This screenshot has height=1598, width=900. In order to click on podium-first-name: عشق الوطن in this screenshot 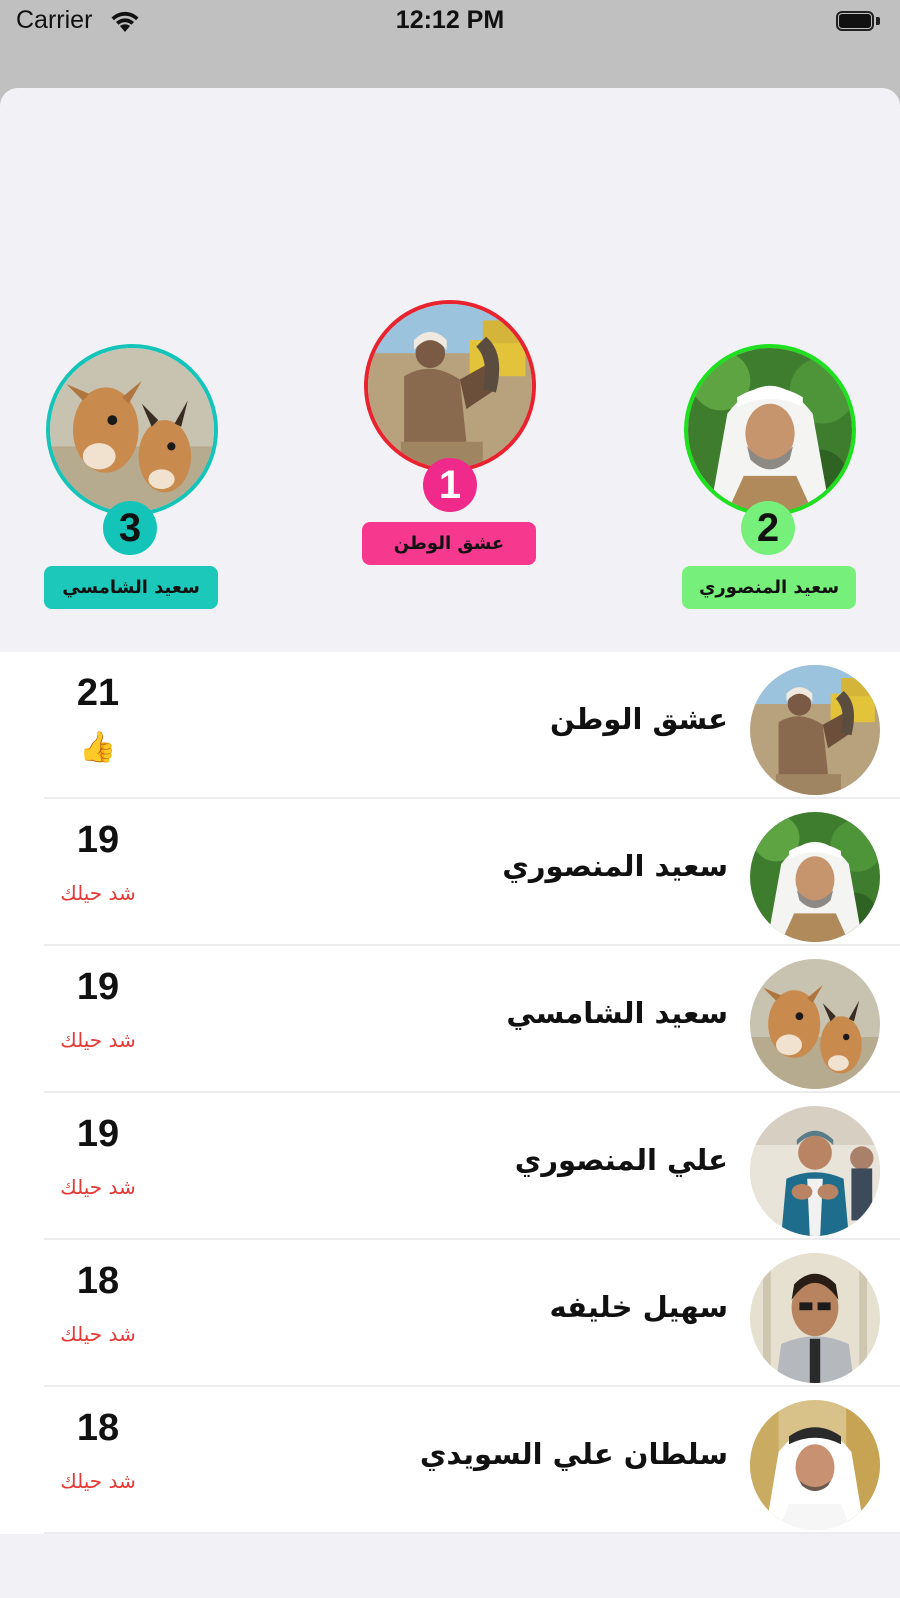, I will do `click(449, 543)`.